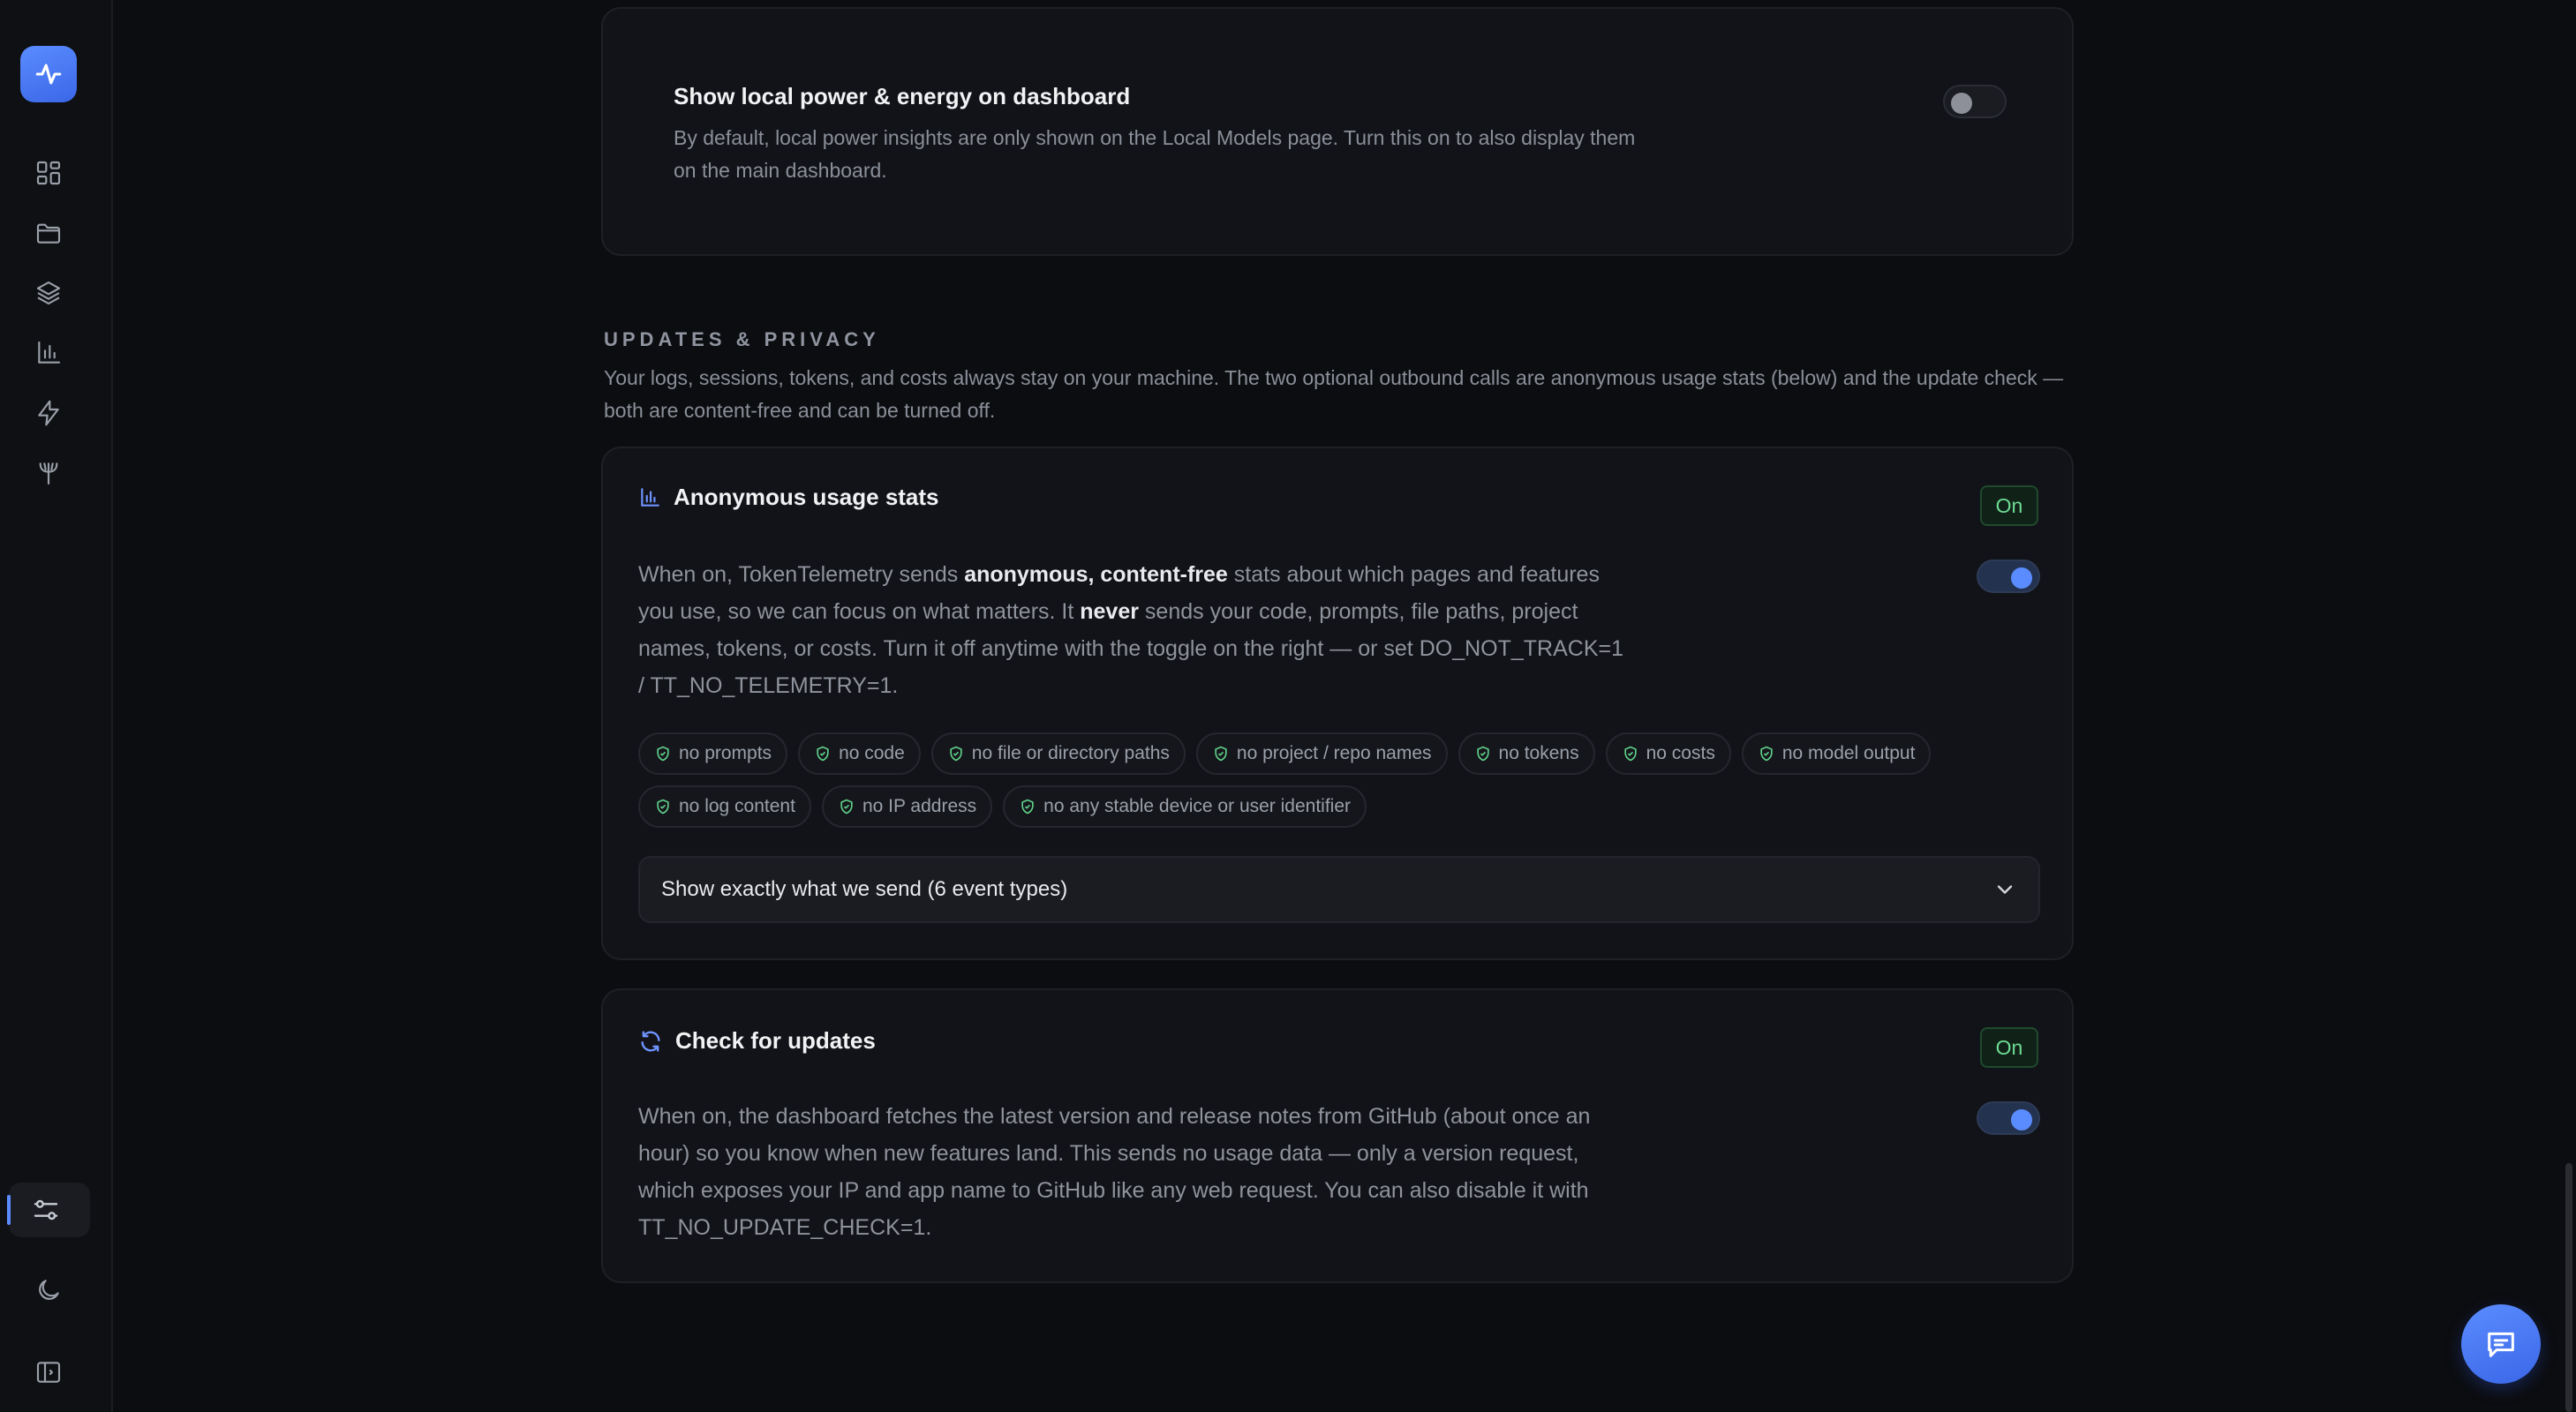 This screenshot has width=2576, height=1412. Describe the element at coordinates (1198, 806) in the screenshot. I see `chip-label: no any stable device or user identifier` at that location.